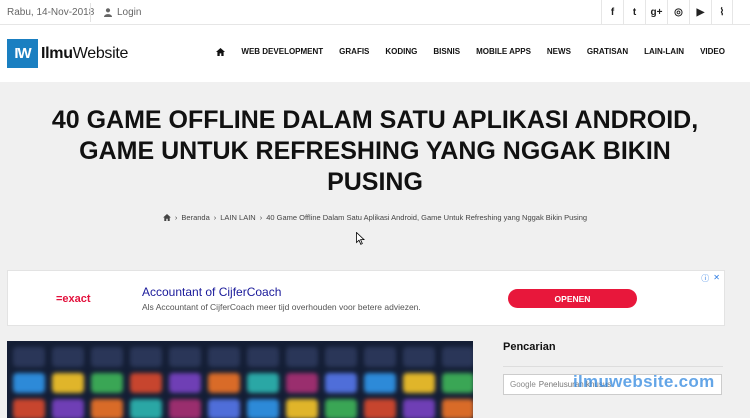  What do you see at coordinates (100, 53) in the screenshot?
I see `logo-text-website: Website` at bounding box center [100, 53].